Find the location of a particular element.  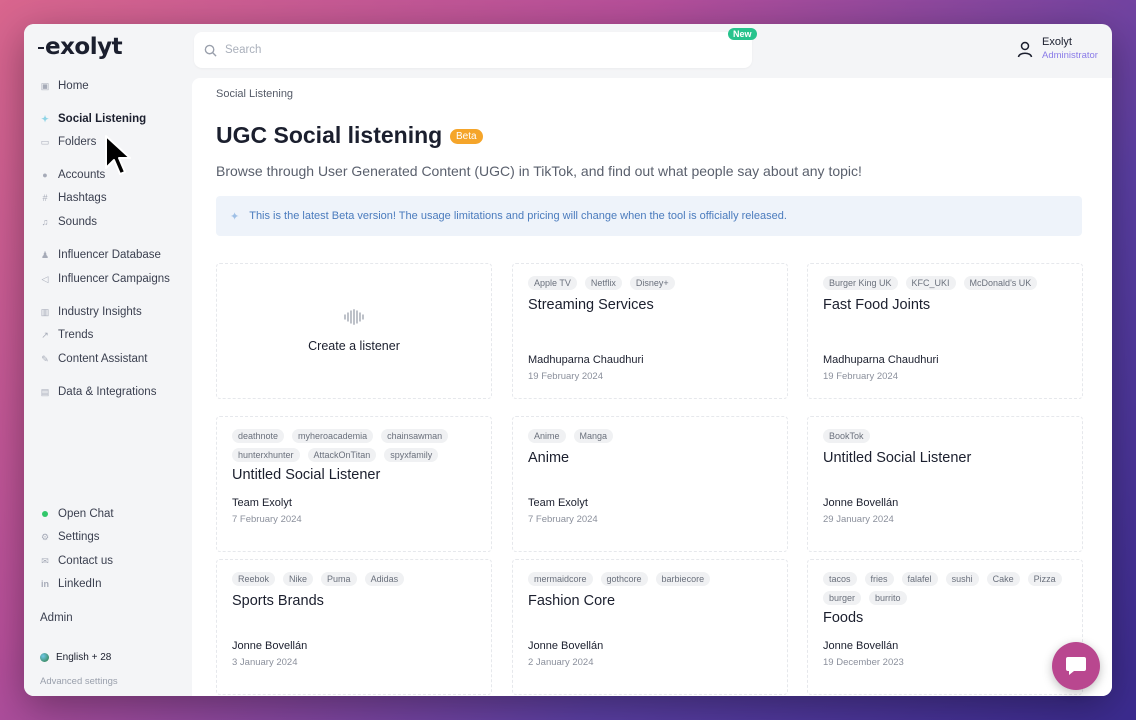

chat-launcher-button is located at coordinates (1076, 666).